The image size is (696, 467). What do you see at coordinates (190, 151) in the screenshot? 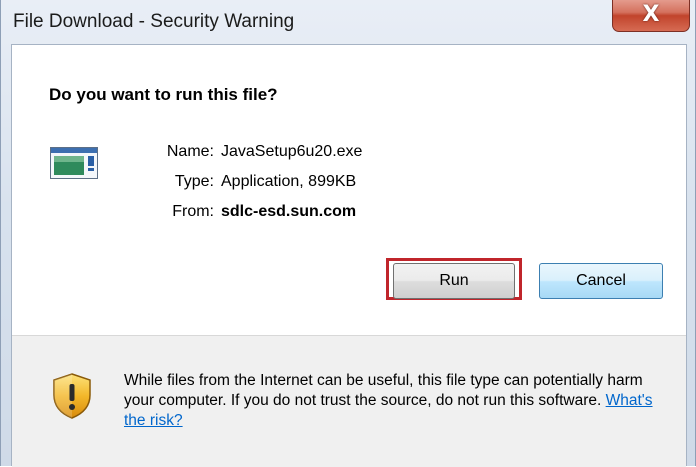
I see `file-name-label: Name:` at bounding box center [190, 151].